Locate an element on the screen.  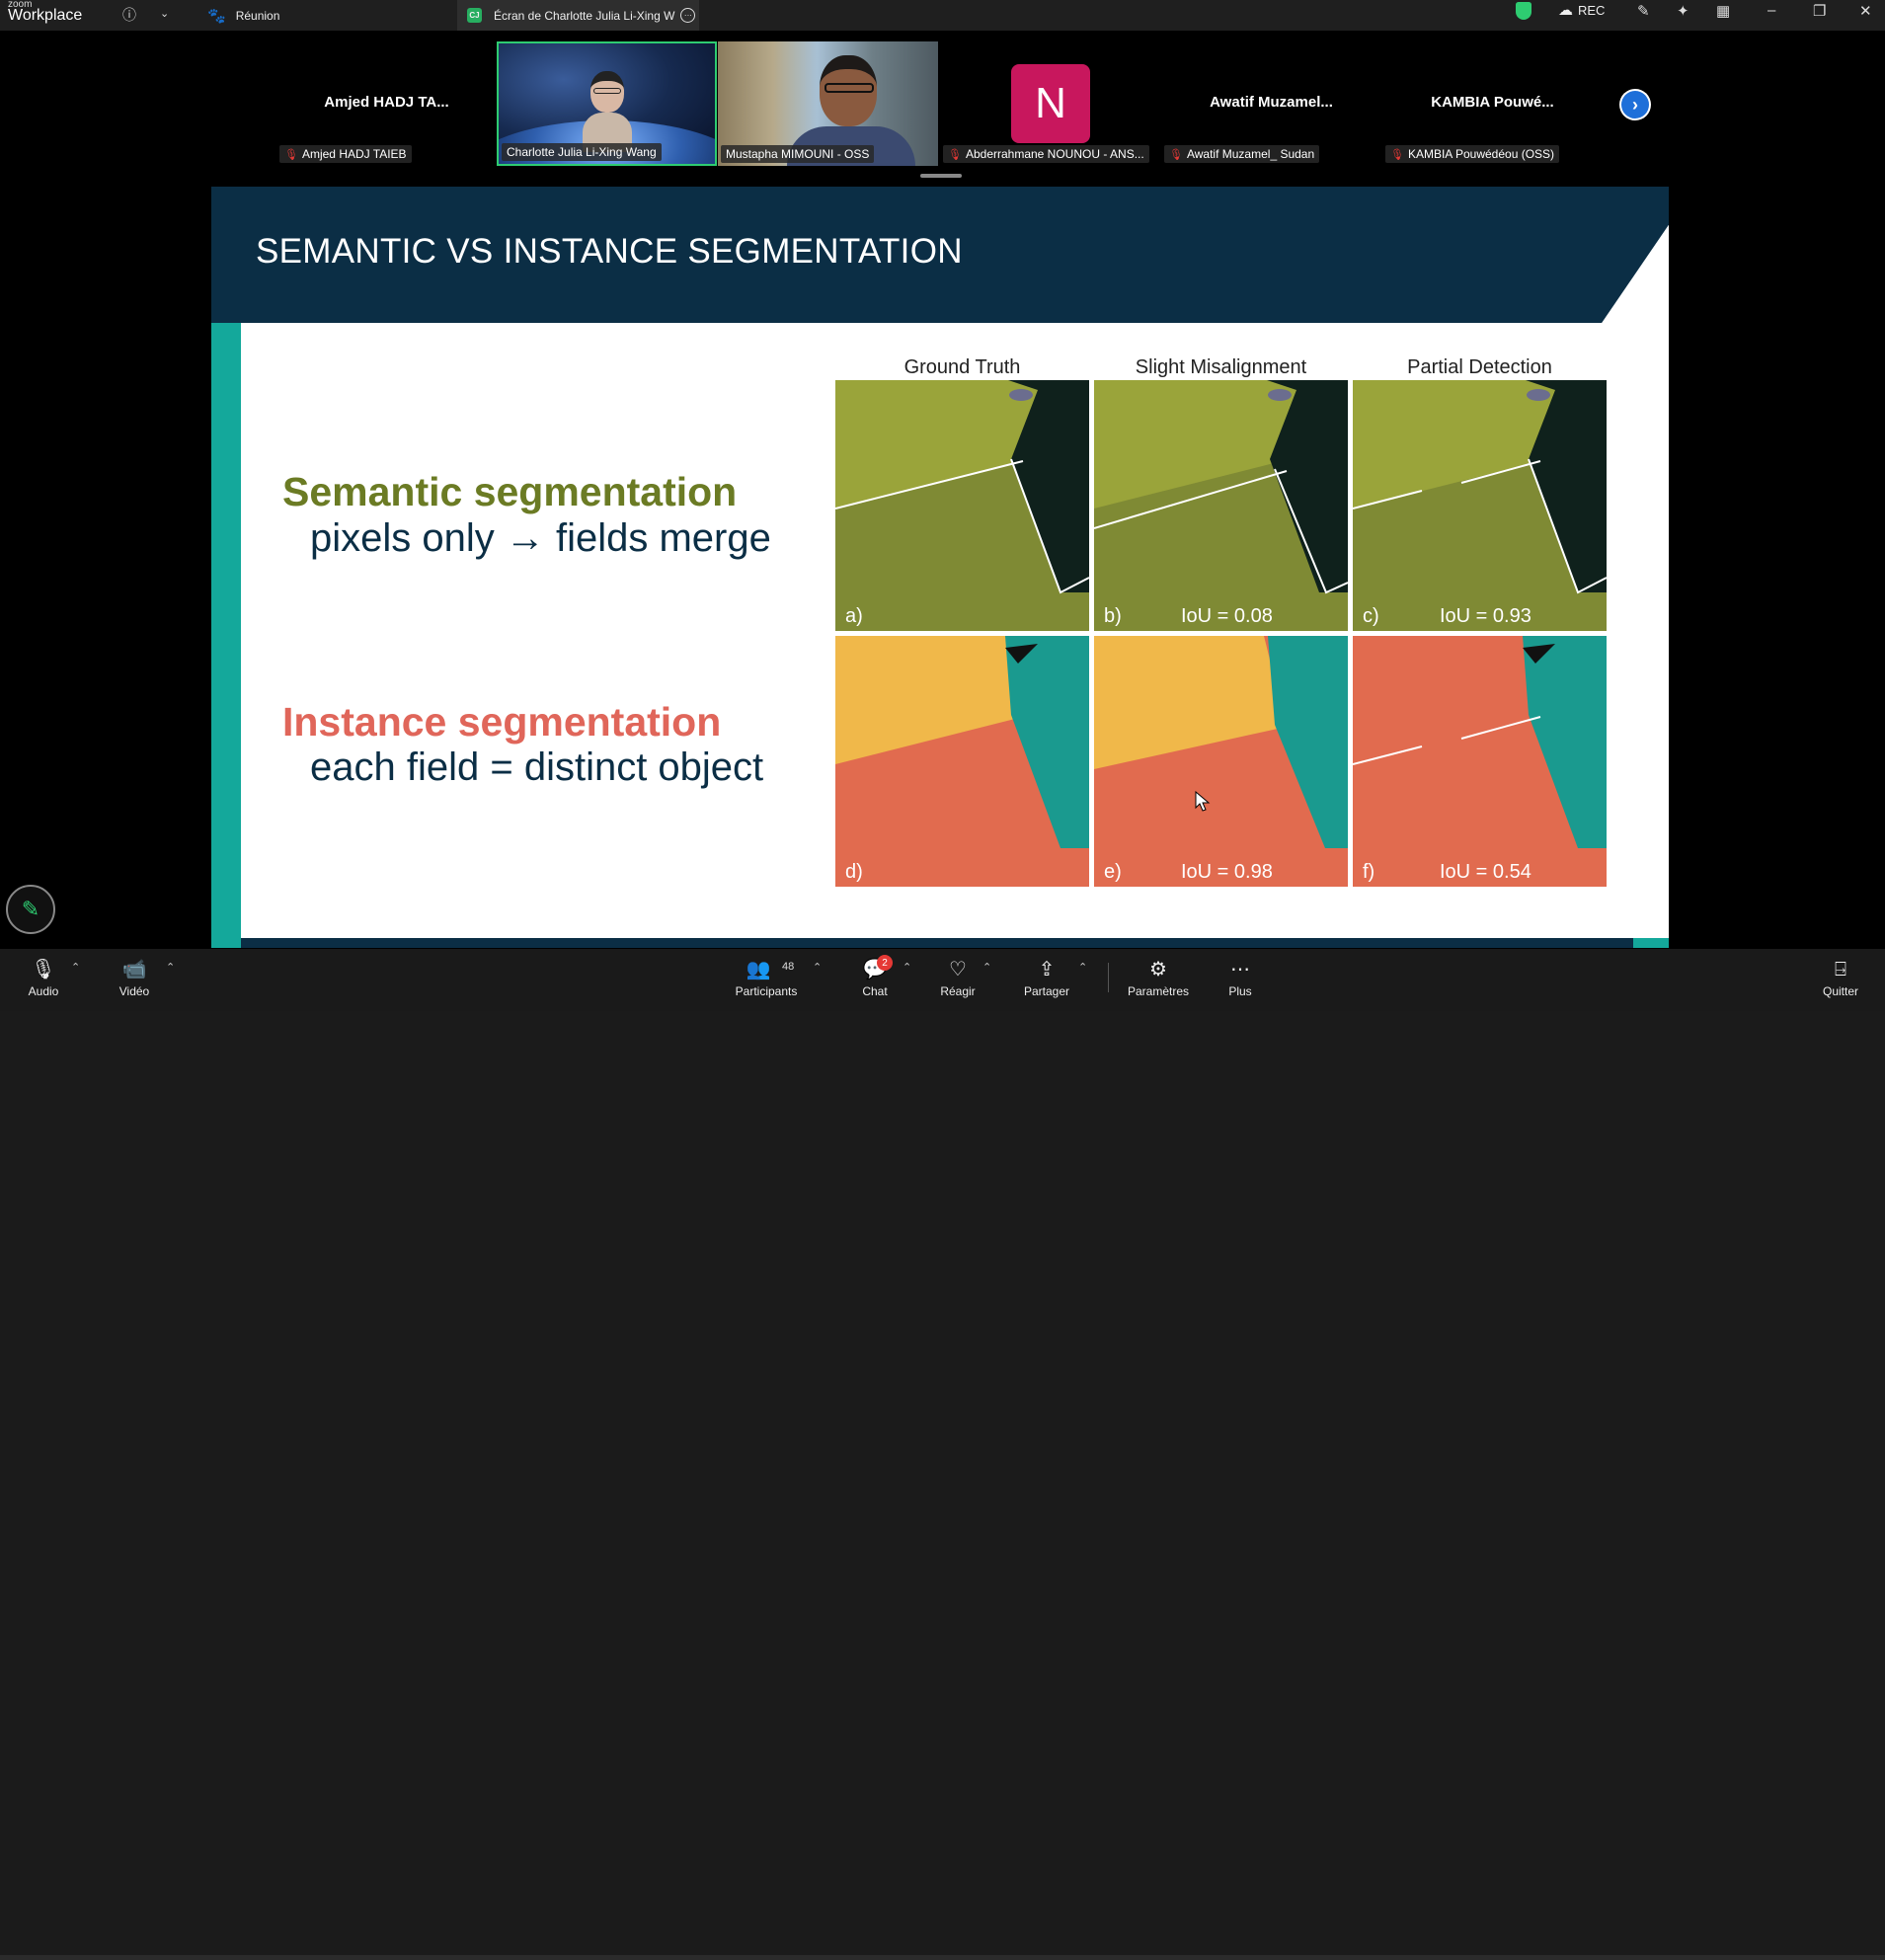
share-label: Partager is located at coordinates (1046, 991).